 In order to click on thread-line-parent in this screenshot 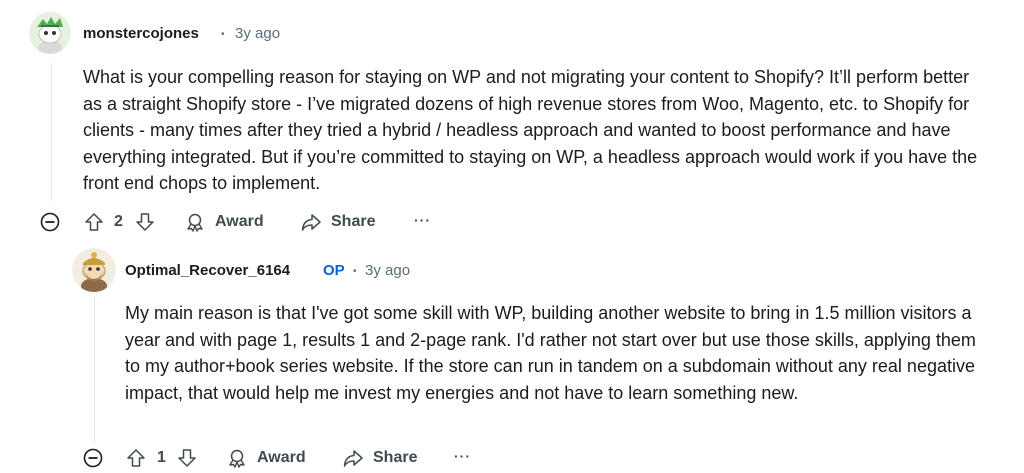, I will do `click(51, 132)`.